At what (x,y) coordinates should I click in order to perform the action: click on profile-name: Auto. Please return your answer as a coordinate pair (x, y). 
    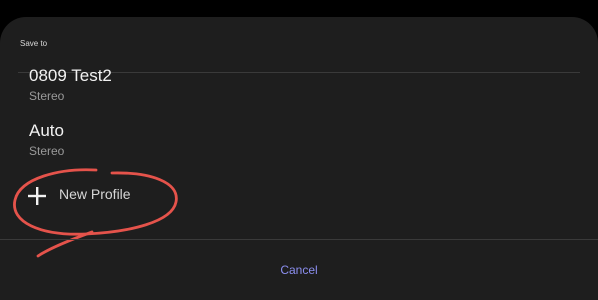
    Looking at the image, I should click on (46, 130).